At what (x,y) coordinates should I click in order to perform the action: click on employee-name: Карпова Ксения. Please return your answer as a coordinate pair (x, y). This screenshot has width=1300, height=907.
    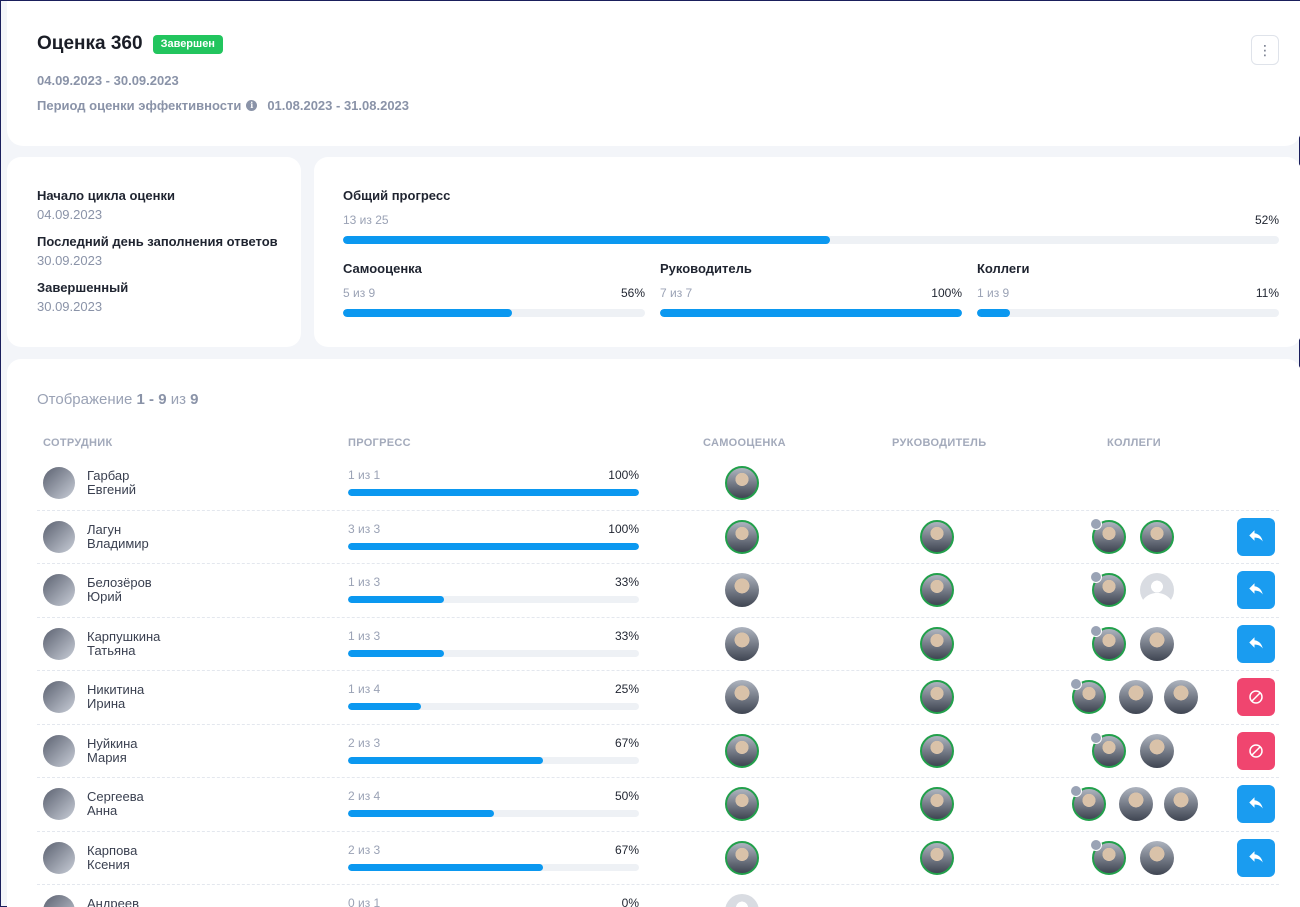
    Looking at the image, I should click on (112, 857).